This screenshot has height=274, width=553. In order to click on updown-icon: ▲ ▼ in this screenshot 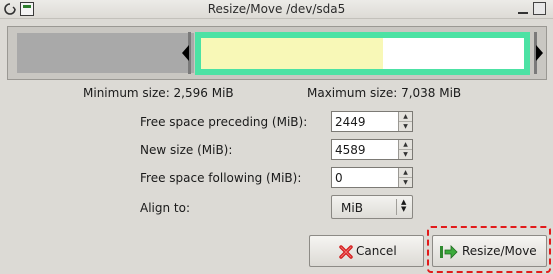, I will do `click(404, 205)`.